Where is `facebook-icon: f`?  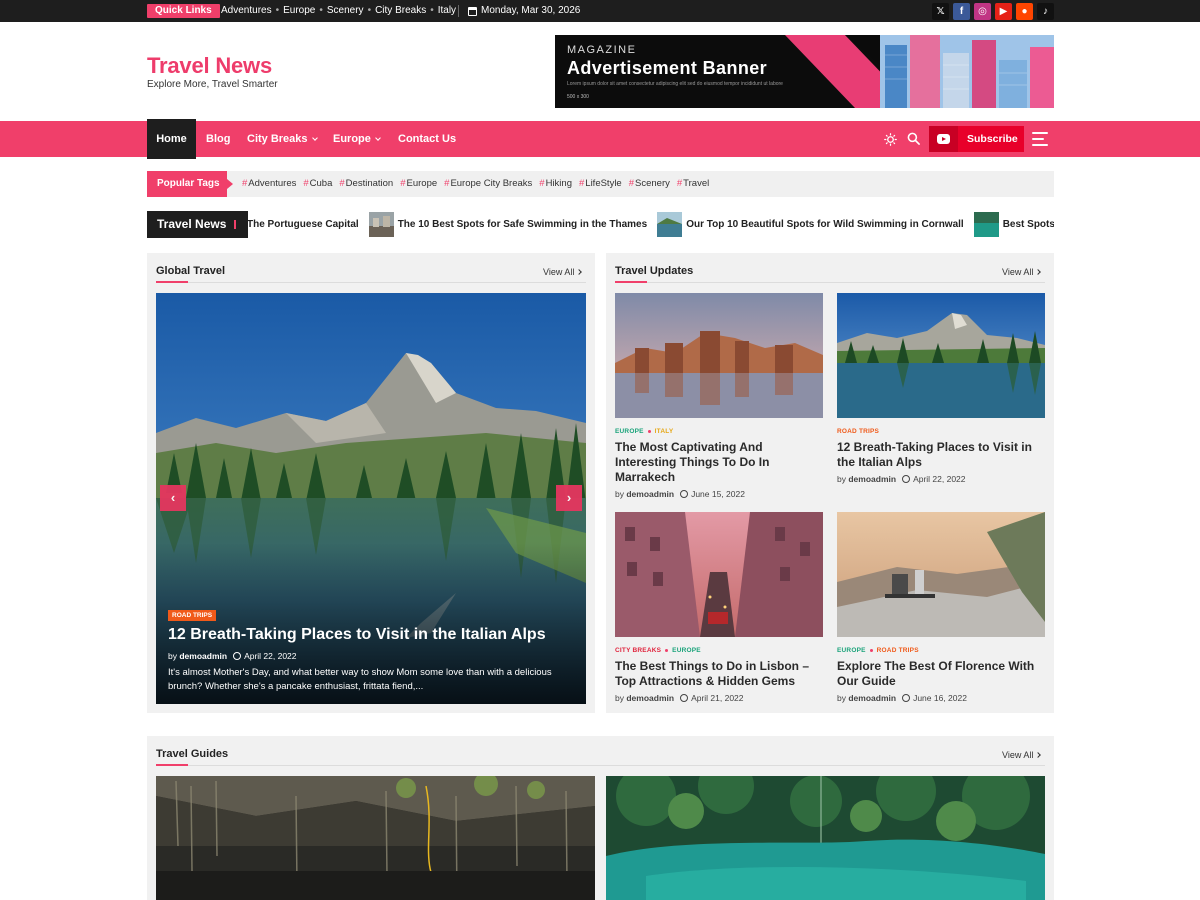
facebook-icon: f is located at coordinates (961, 11).